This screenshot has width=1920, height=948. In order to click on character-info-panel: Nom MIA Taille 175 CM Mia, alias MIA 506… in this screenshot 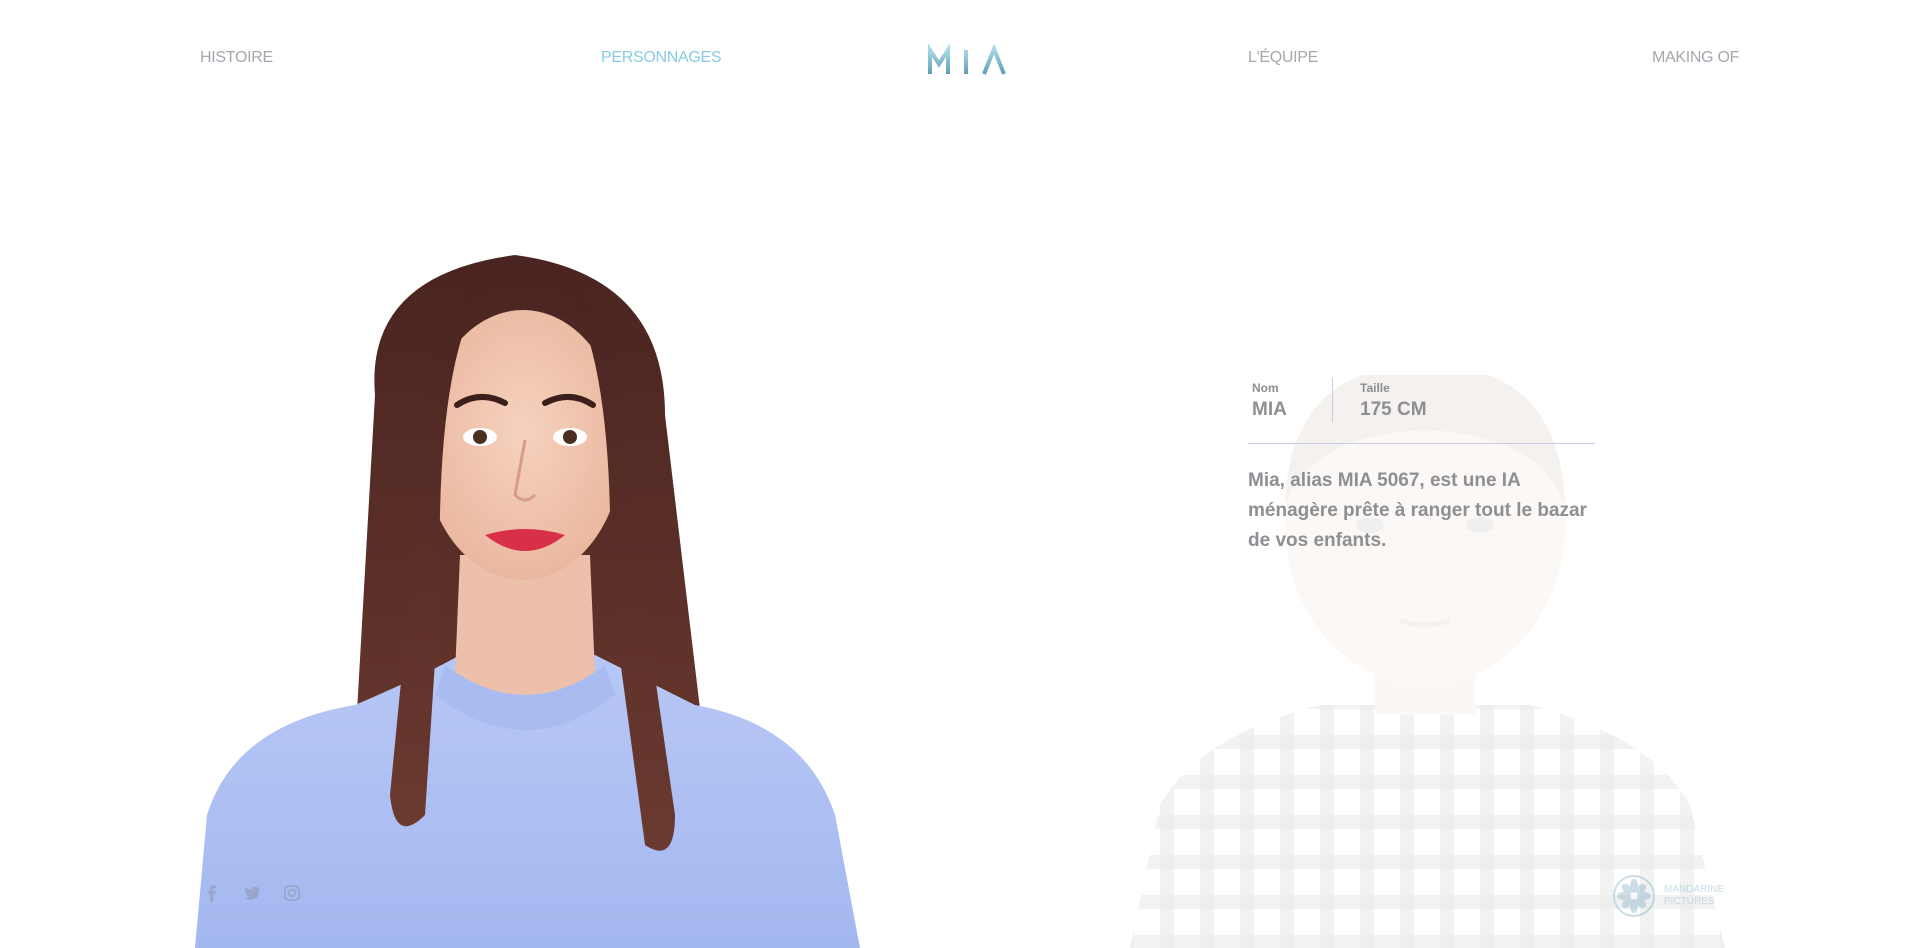, I will do `click(1421, 476)`.